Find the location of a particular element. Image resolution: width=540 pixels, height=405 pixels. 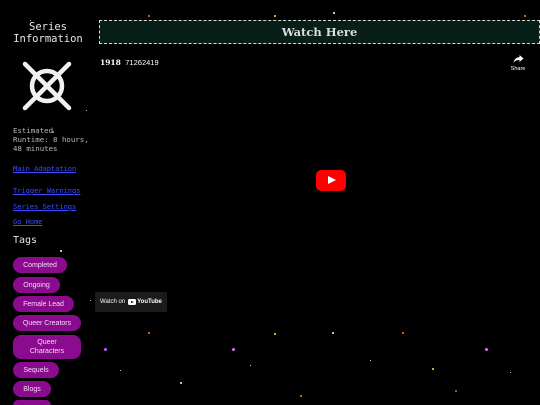

link-series-settings: Series Settings is located at coordinates (52, 207).